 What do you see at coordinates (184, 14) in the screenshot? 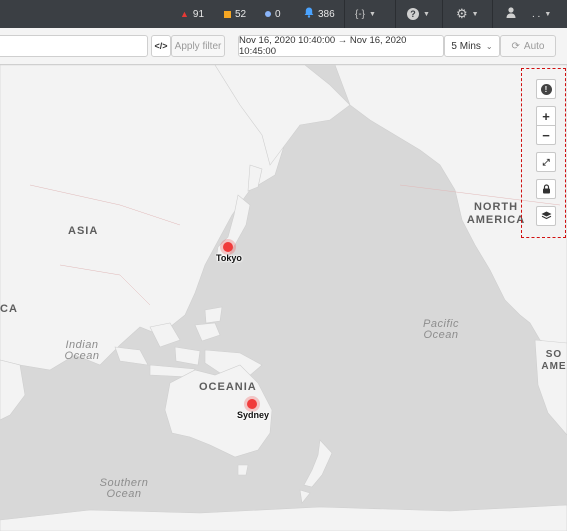
I see `triangle-alert-icon: ▲` at bounding box center [184, 14].